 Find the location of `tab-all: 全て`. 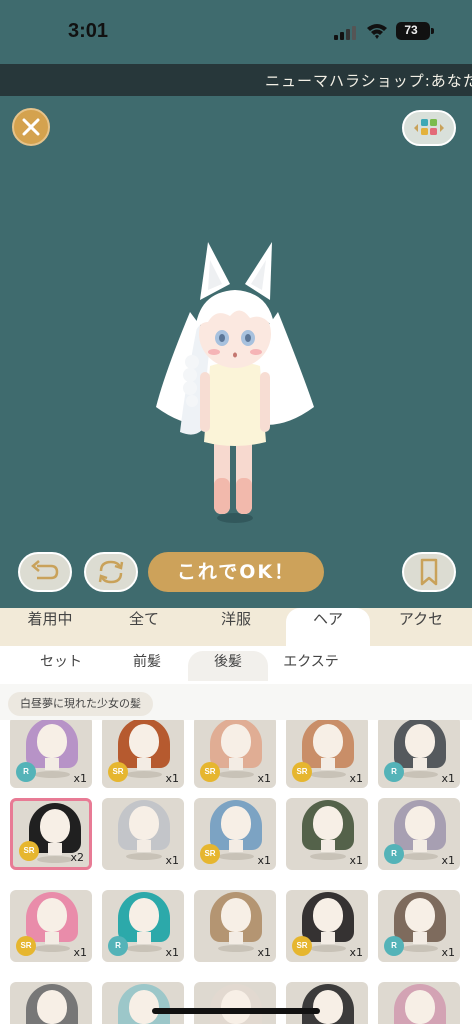

tab-all: 全て is located at coordinates (144, 627).